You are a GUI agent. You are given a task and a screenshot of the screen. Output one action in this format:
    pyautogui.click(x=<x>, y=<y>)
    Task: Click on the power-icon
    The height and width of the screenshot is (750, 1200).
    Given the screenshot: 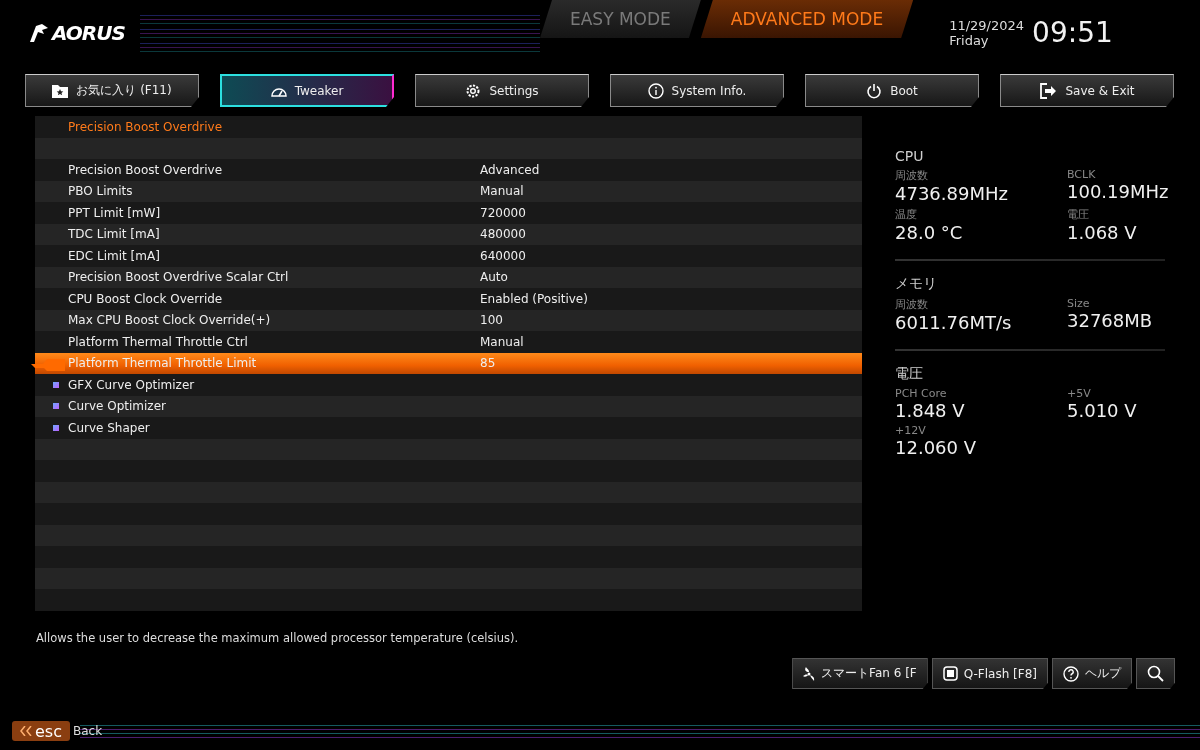 What is the action you would take?
    pyautogui.click(x=874, y=90)
    